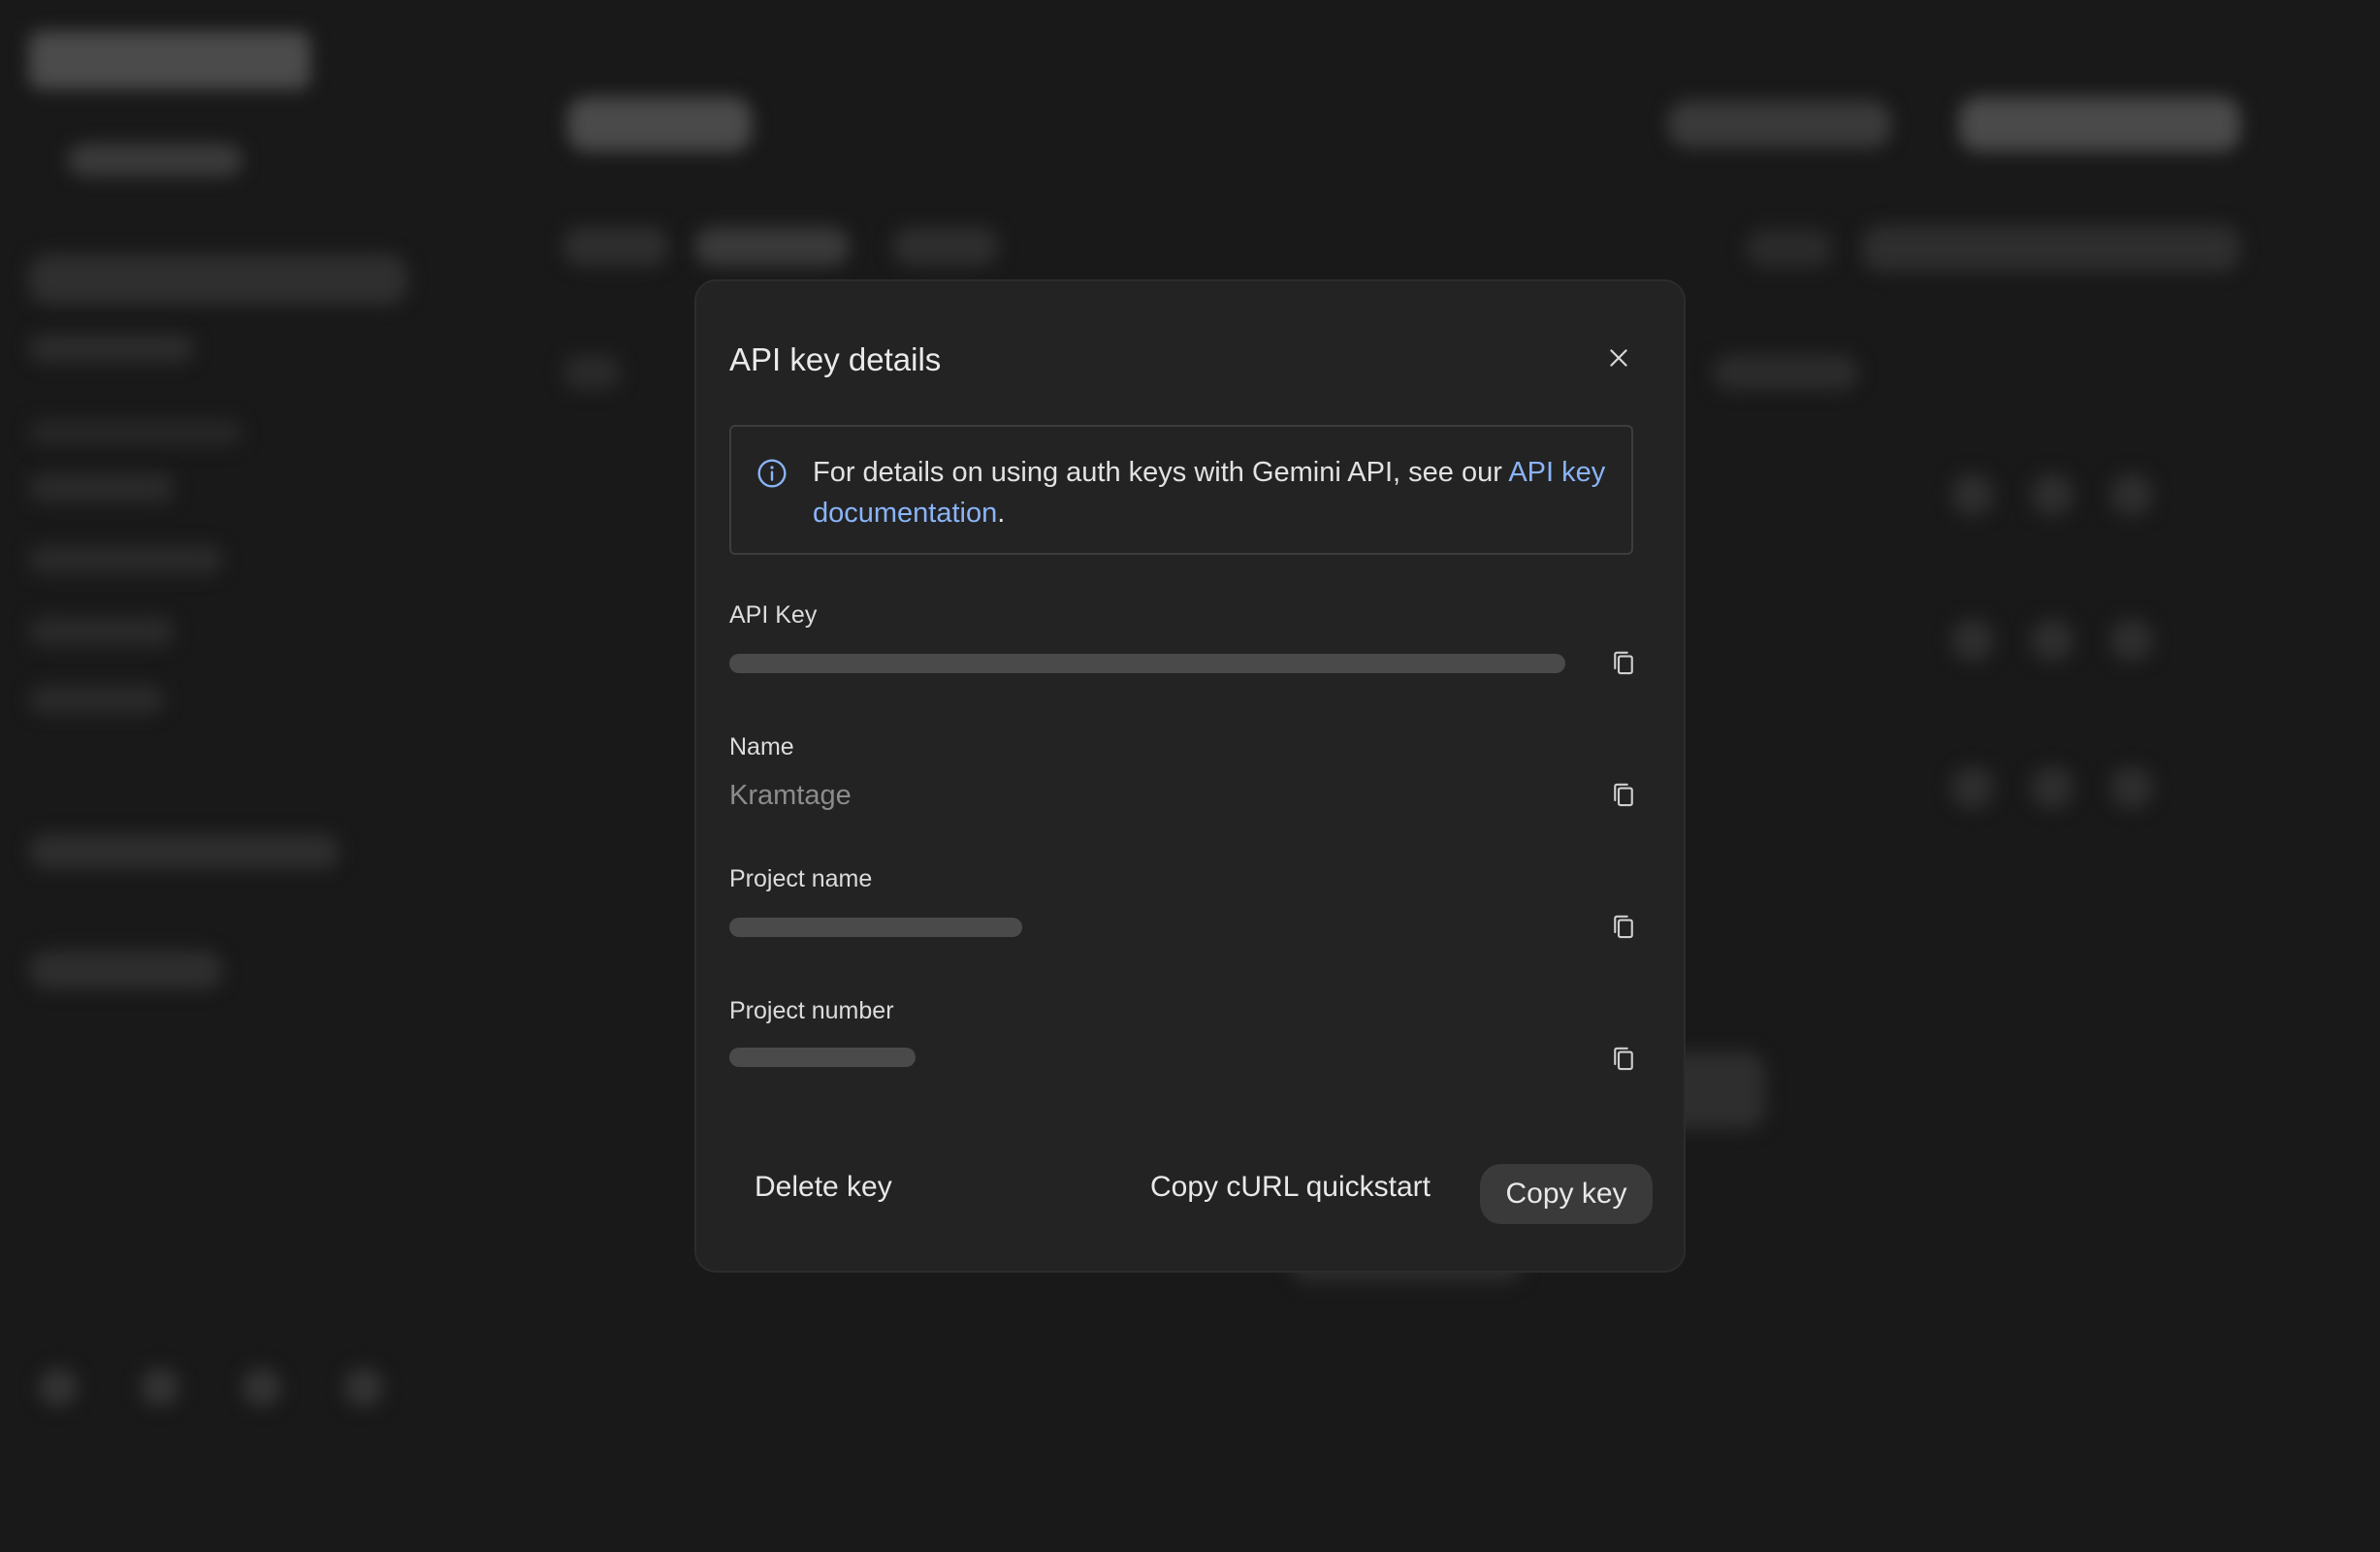 The image size is (2380, 1552). What do you see at coordinates (169, 60) in the screenshot?
I see `background-logo` at bounding box center [169, 60].